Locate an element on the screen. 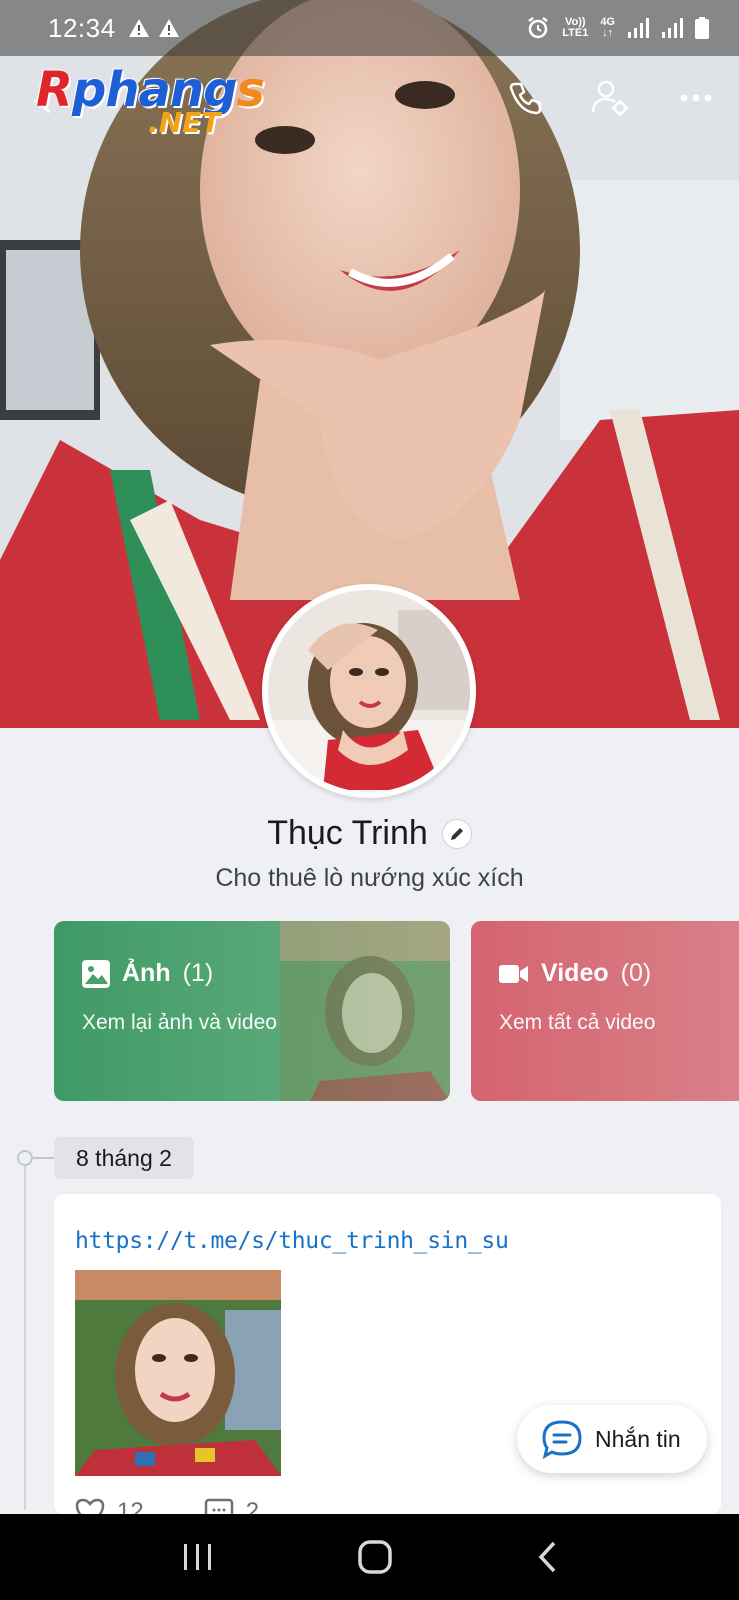 This screenshot has width=739, height=1600. profile-name-row: Thục Trinh is located at coordinates (369, 833).